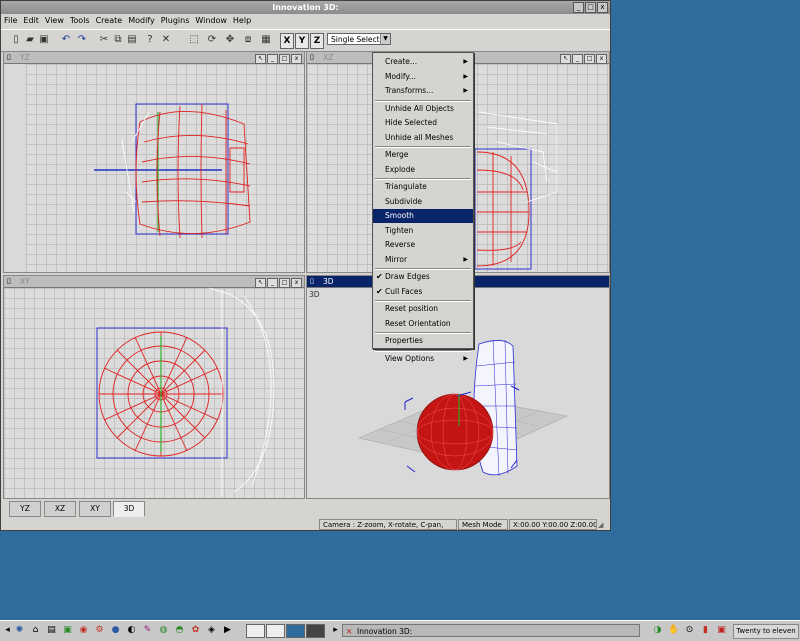 The height and width of the screenshot is (641, 800). I want to click on menu-item-create: Create... ▶, so click(423, 62).